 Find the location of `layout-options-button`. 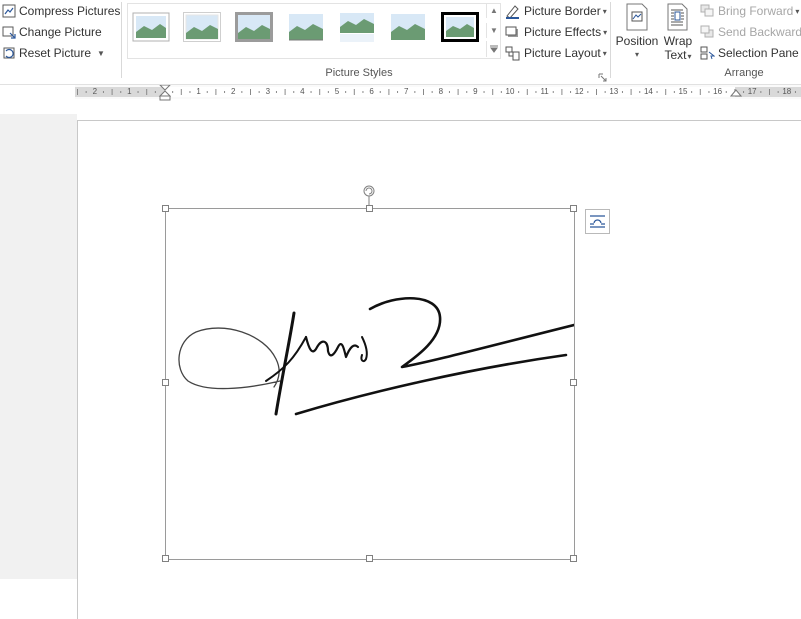

layout-options-button is located at coordinates (597, 221).